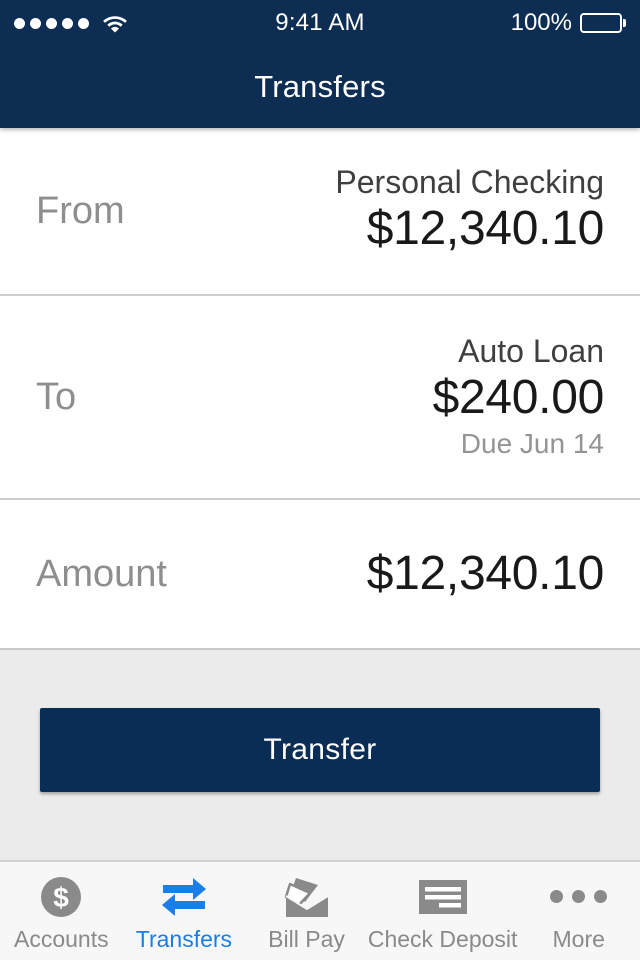 Image resolution: width=640 pixels, height=960 pixels. Describe the element at coordinates (541, 22) in the screenshot. I see `battery-percent-label: 100%` at that location.